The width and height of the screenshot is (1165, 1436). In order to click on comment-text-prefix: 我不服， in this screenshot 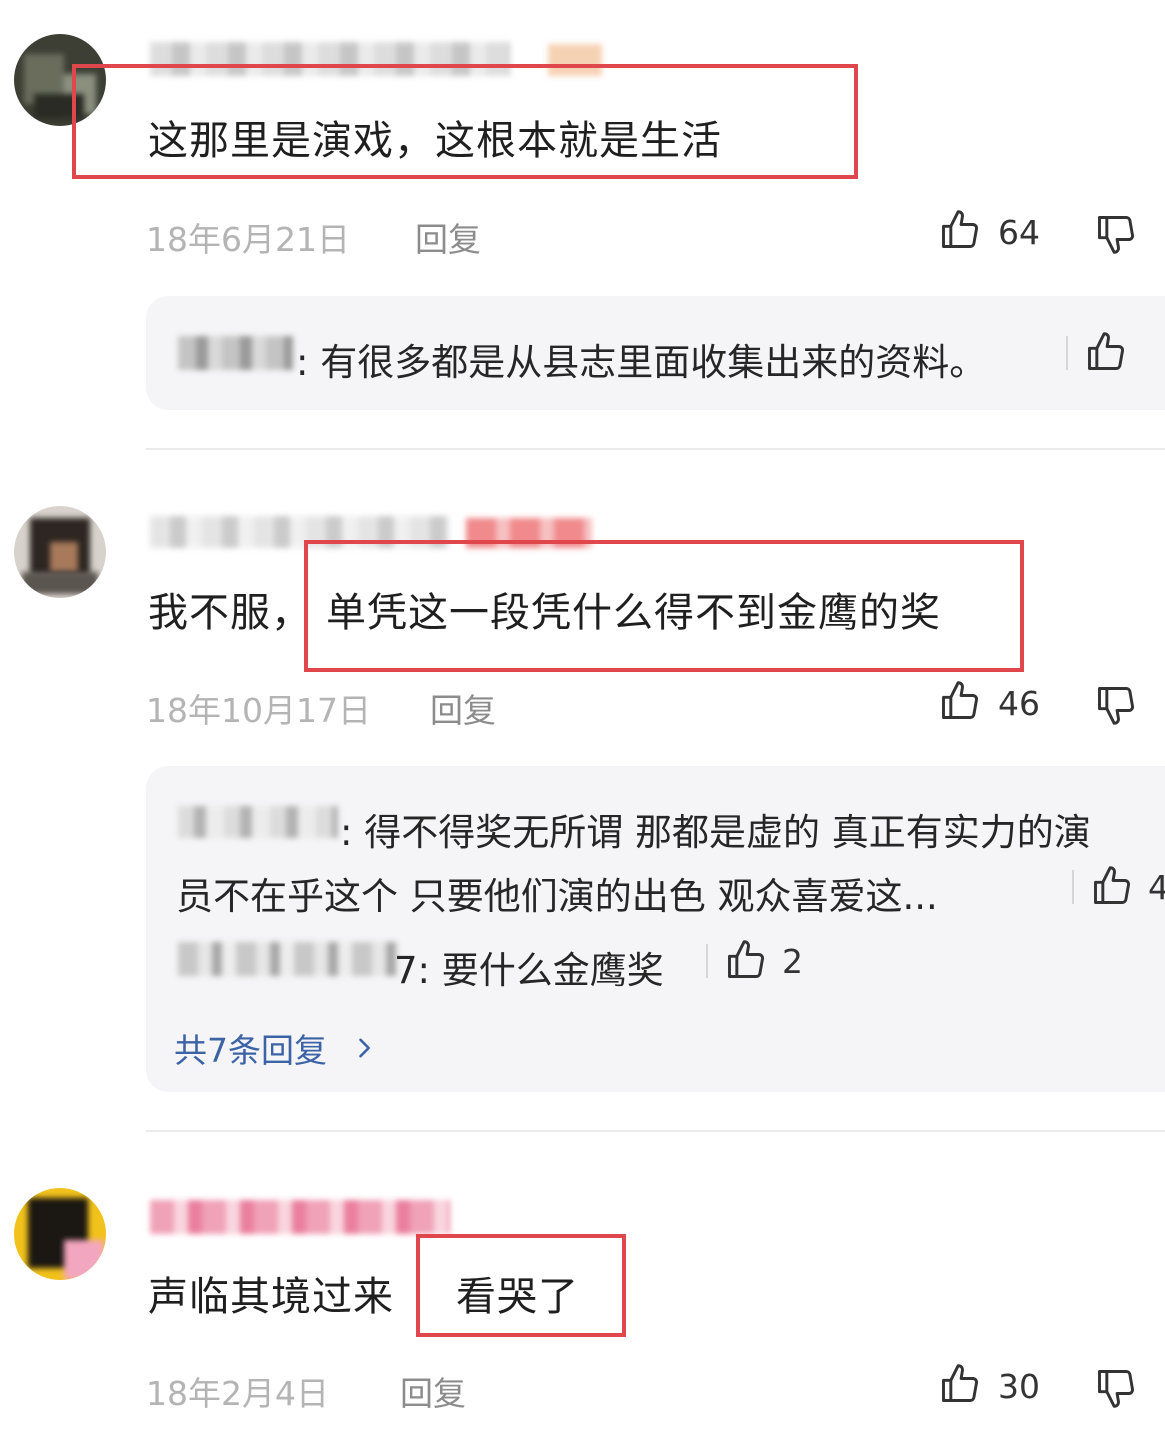, I will do `click(230, 613)`.